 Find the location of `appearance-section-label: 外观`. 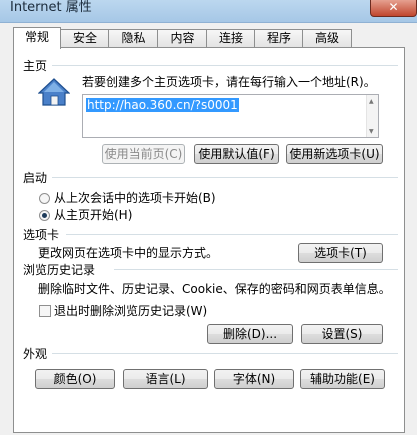

appearance-section-label: 外观 is located at coordinates (35, 354).